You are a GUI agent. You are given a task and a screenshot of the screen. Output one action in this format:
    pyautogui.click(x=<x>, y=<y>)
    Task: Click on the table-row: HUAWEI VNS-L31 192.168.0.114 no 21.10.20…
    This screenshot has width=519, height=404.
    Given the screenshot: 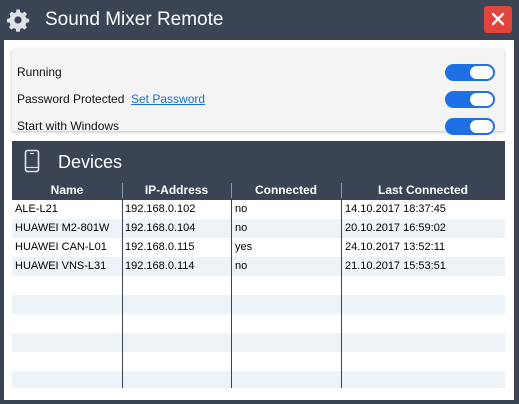 What is the action you would take?
    pyautogui.click(x=258, y=266)
    